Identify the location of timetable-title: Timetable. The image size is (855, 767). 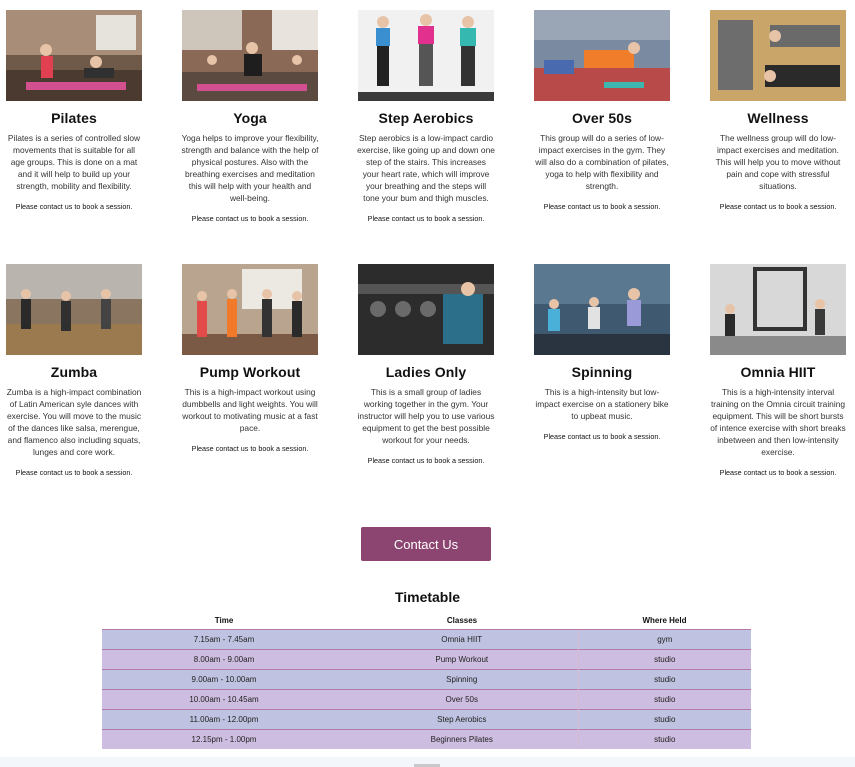
(427, 597).